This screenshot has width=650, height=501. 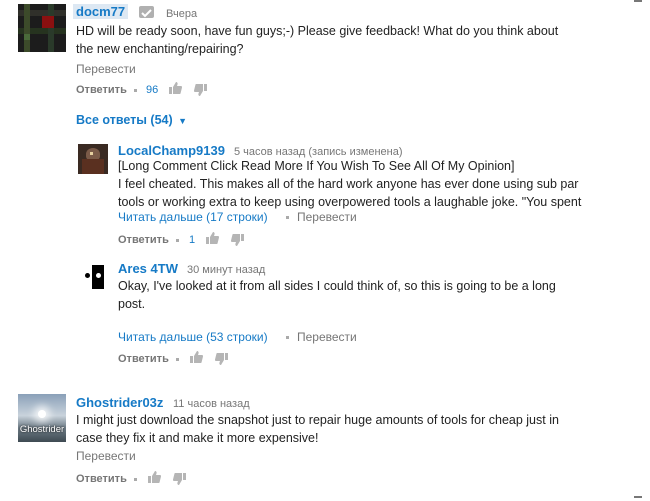 What do you see at coordinates (171, 150) in the screenshot?
I see `reply-author: LocalChamp9139` at bounding box center [171, 150].